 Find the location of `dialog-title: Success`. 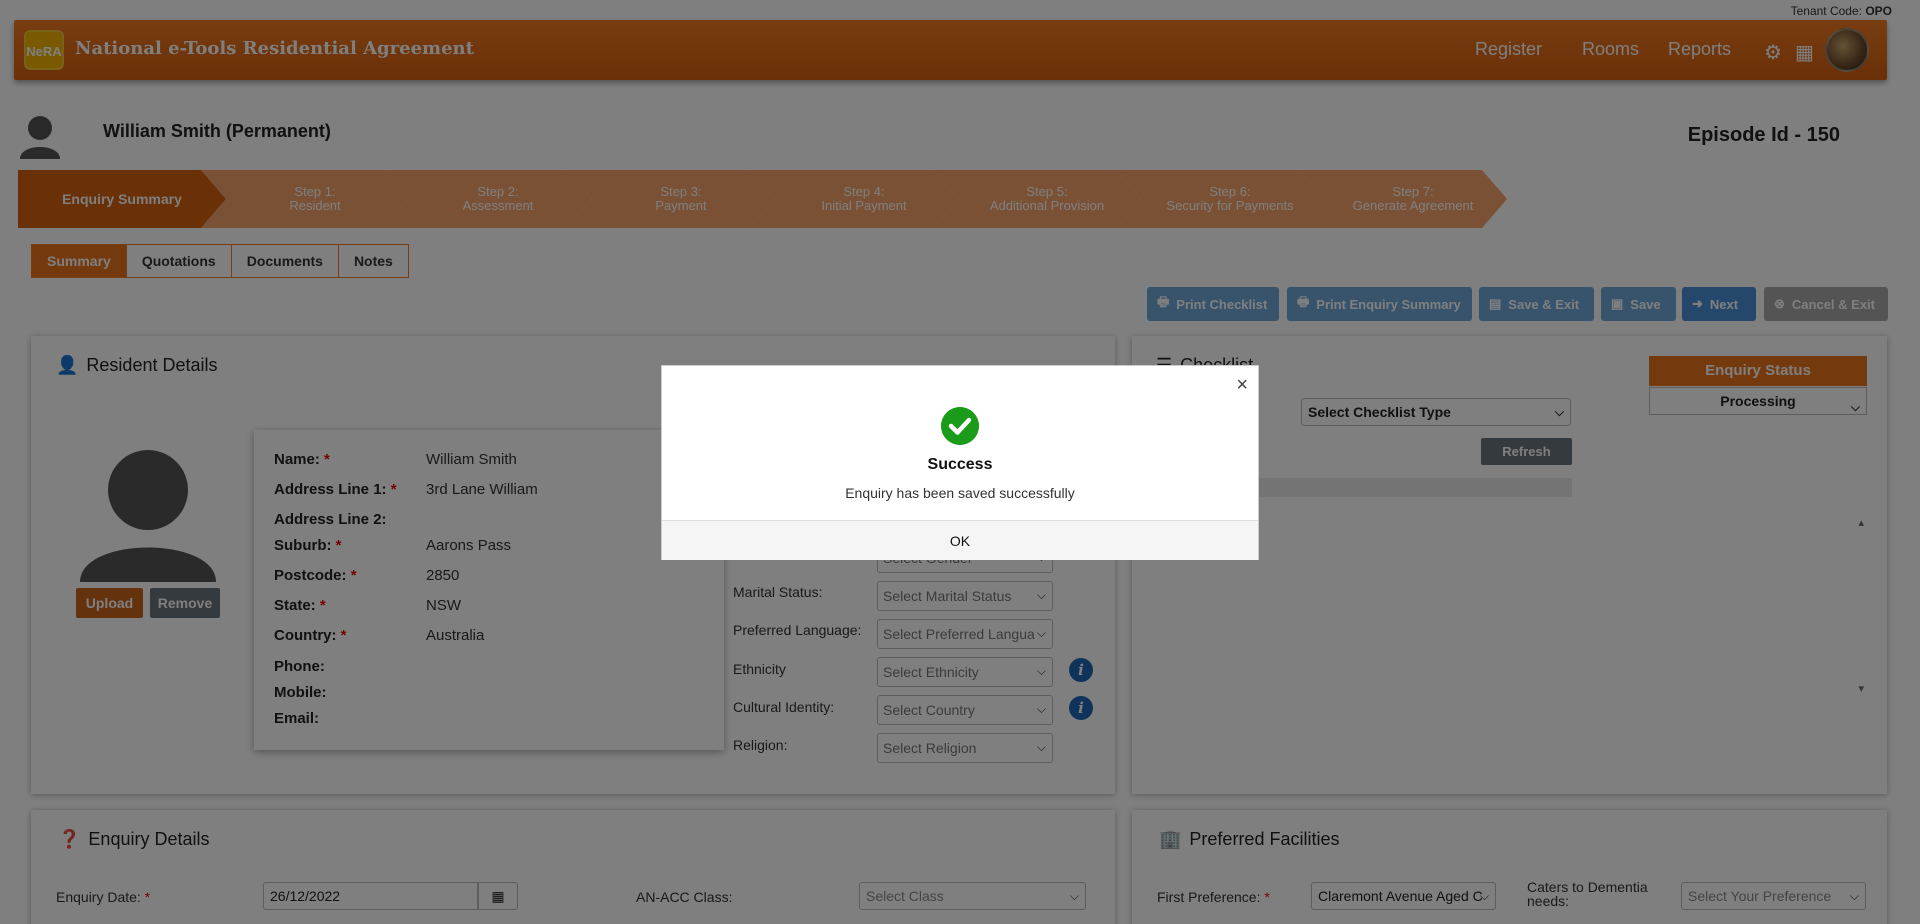

dialog-title: Success is located at coordinates (960, 464).